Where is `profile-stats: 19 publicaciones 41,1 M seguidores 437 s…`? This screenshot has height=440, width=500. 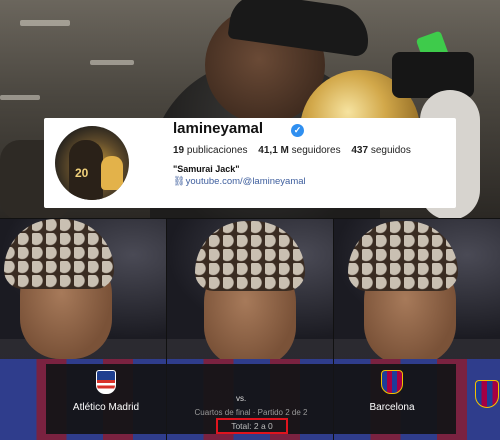
profile-stats: 19 publicaciones 41,1 M seguidores 437 s… is located at coordinates (296, 150).